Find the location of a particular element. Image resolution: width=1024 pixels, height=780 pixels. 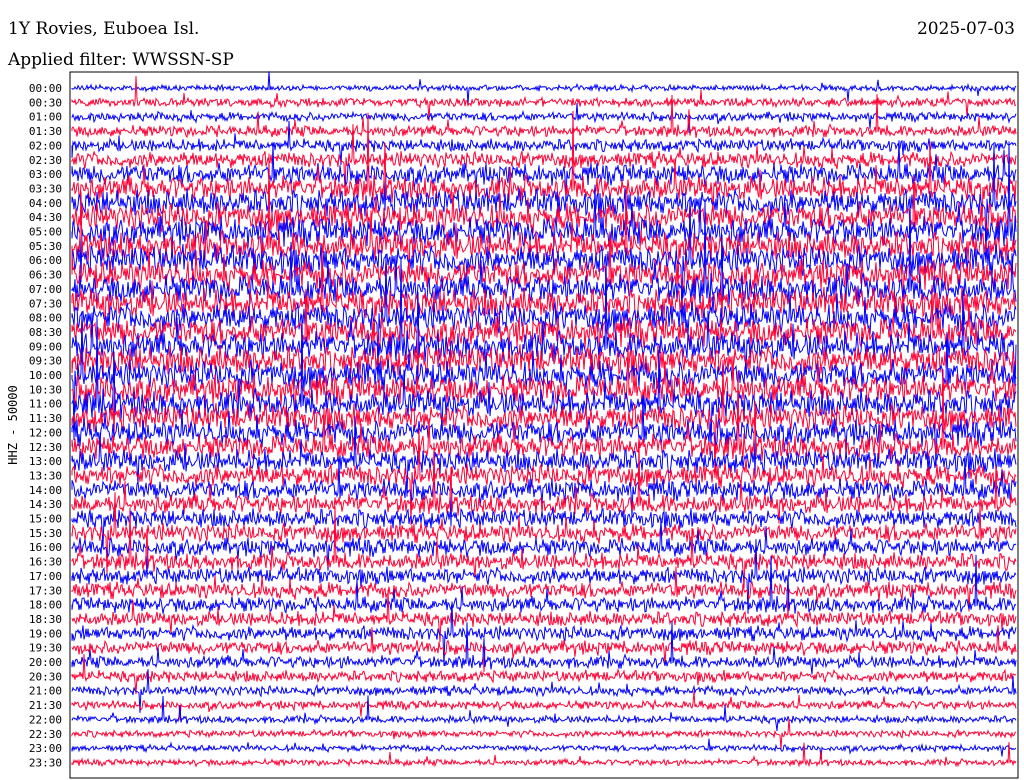

time-tick-label: 15:30 is located at coordinates (45, 533).